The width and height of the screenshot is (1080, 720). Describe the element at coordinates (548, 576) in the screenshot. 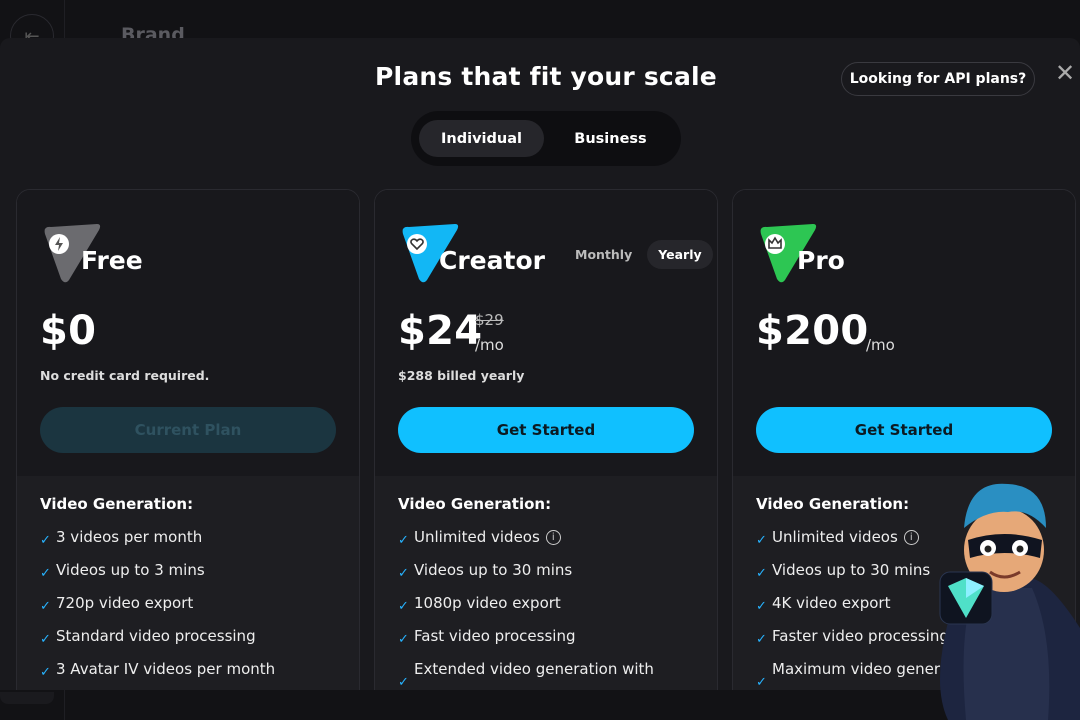

I see `list-item: ✓ Videos up to 30 mins` at that location.